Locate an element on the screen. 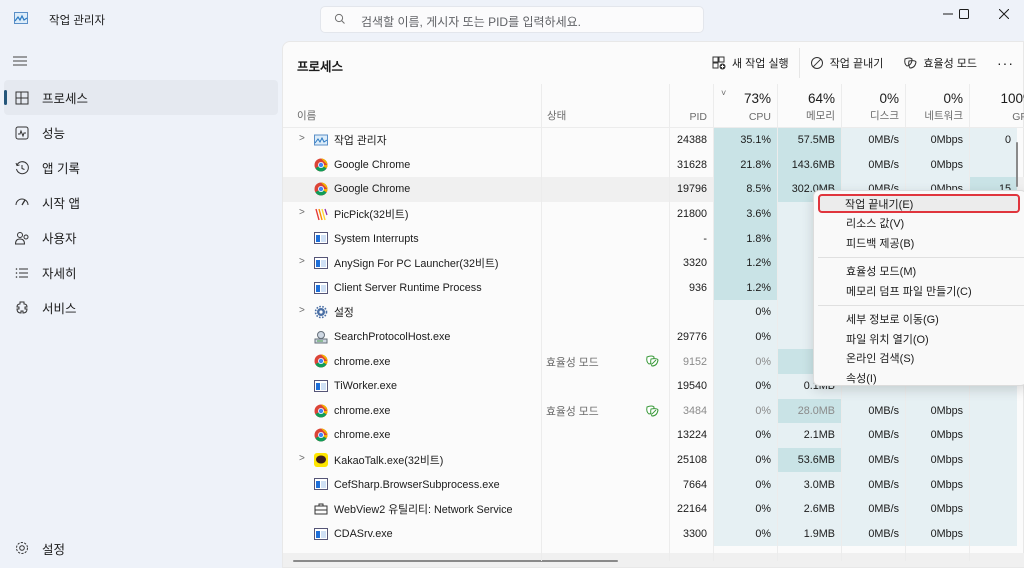  end-task-button: 작업 끝내기 is located at coordinates (847, 63).